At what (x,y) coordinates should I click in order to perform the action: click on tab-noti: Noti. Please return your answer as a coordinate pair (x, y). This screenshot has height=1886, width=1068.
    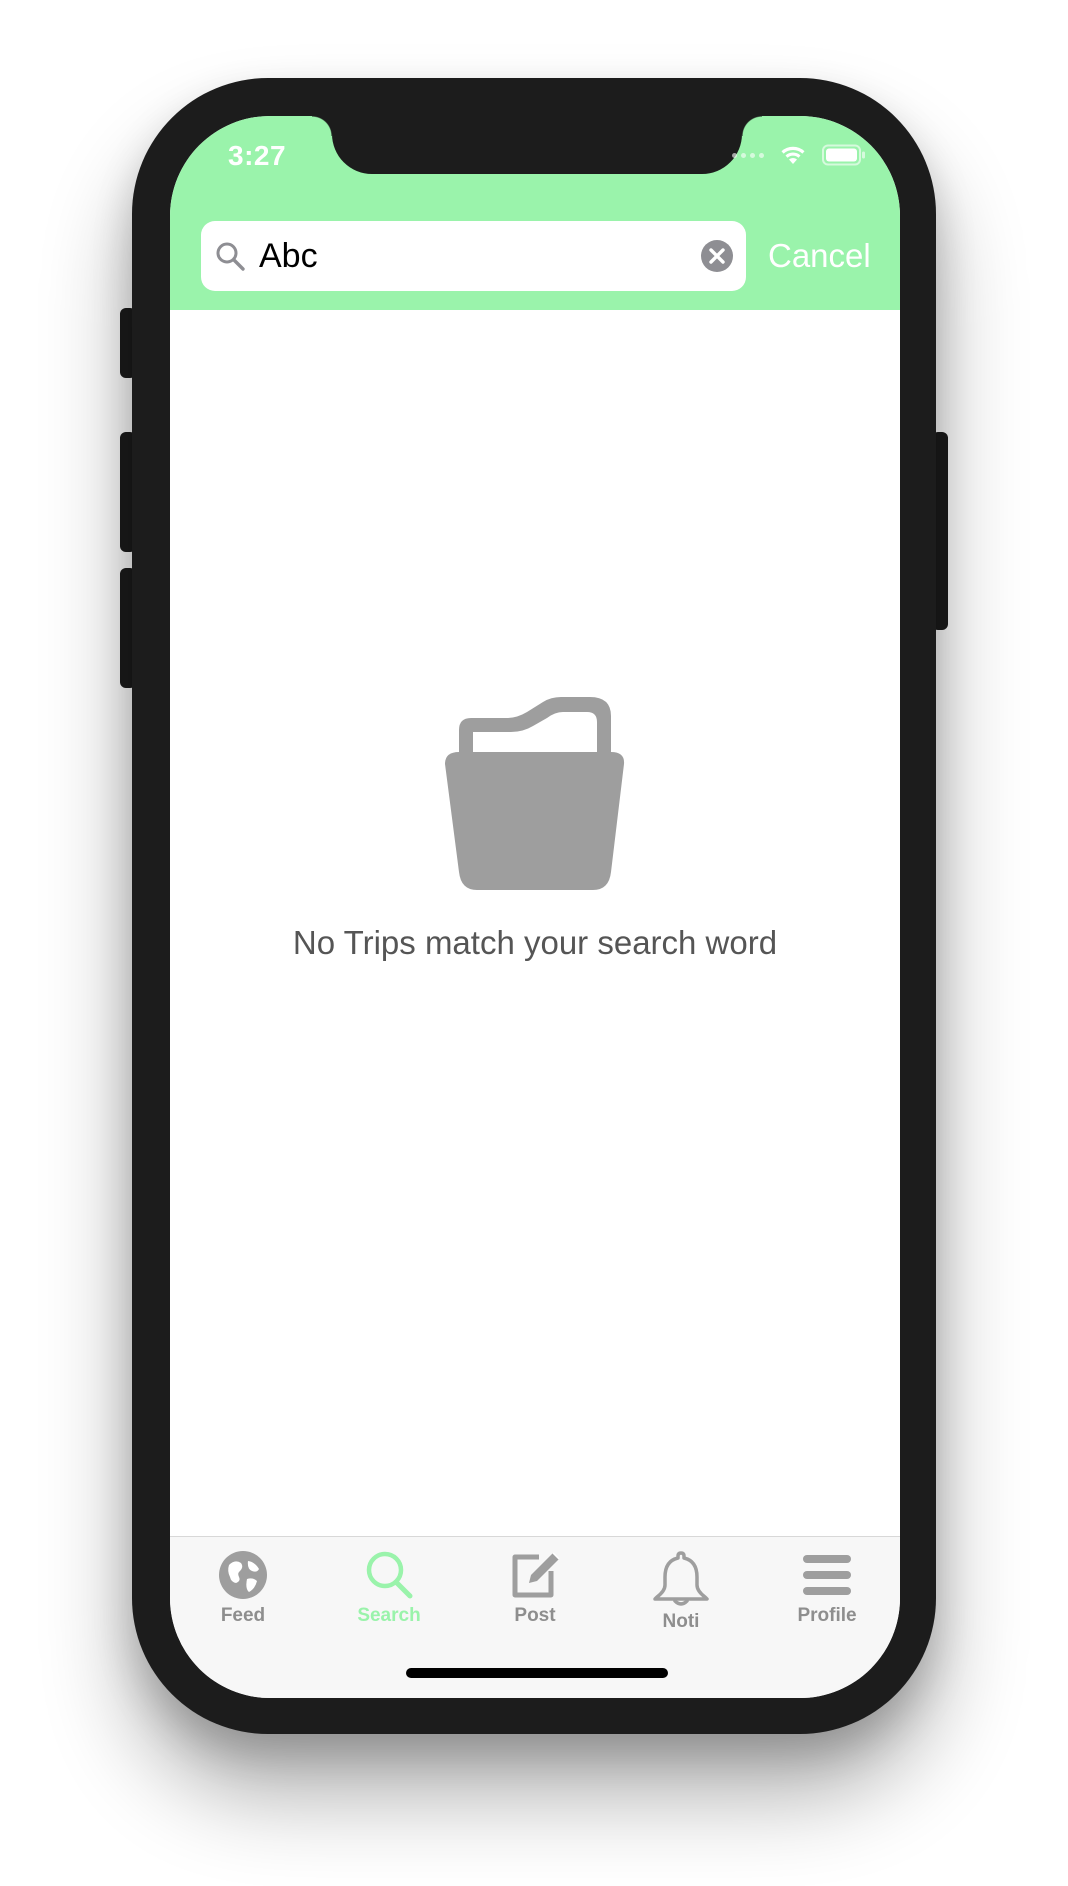
    Looking at the image, I should click on (681, 1599).